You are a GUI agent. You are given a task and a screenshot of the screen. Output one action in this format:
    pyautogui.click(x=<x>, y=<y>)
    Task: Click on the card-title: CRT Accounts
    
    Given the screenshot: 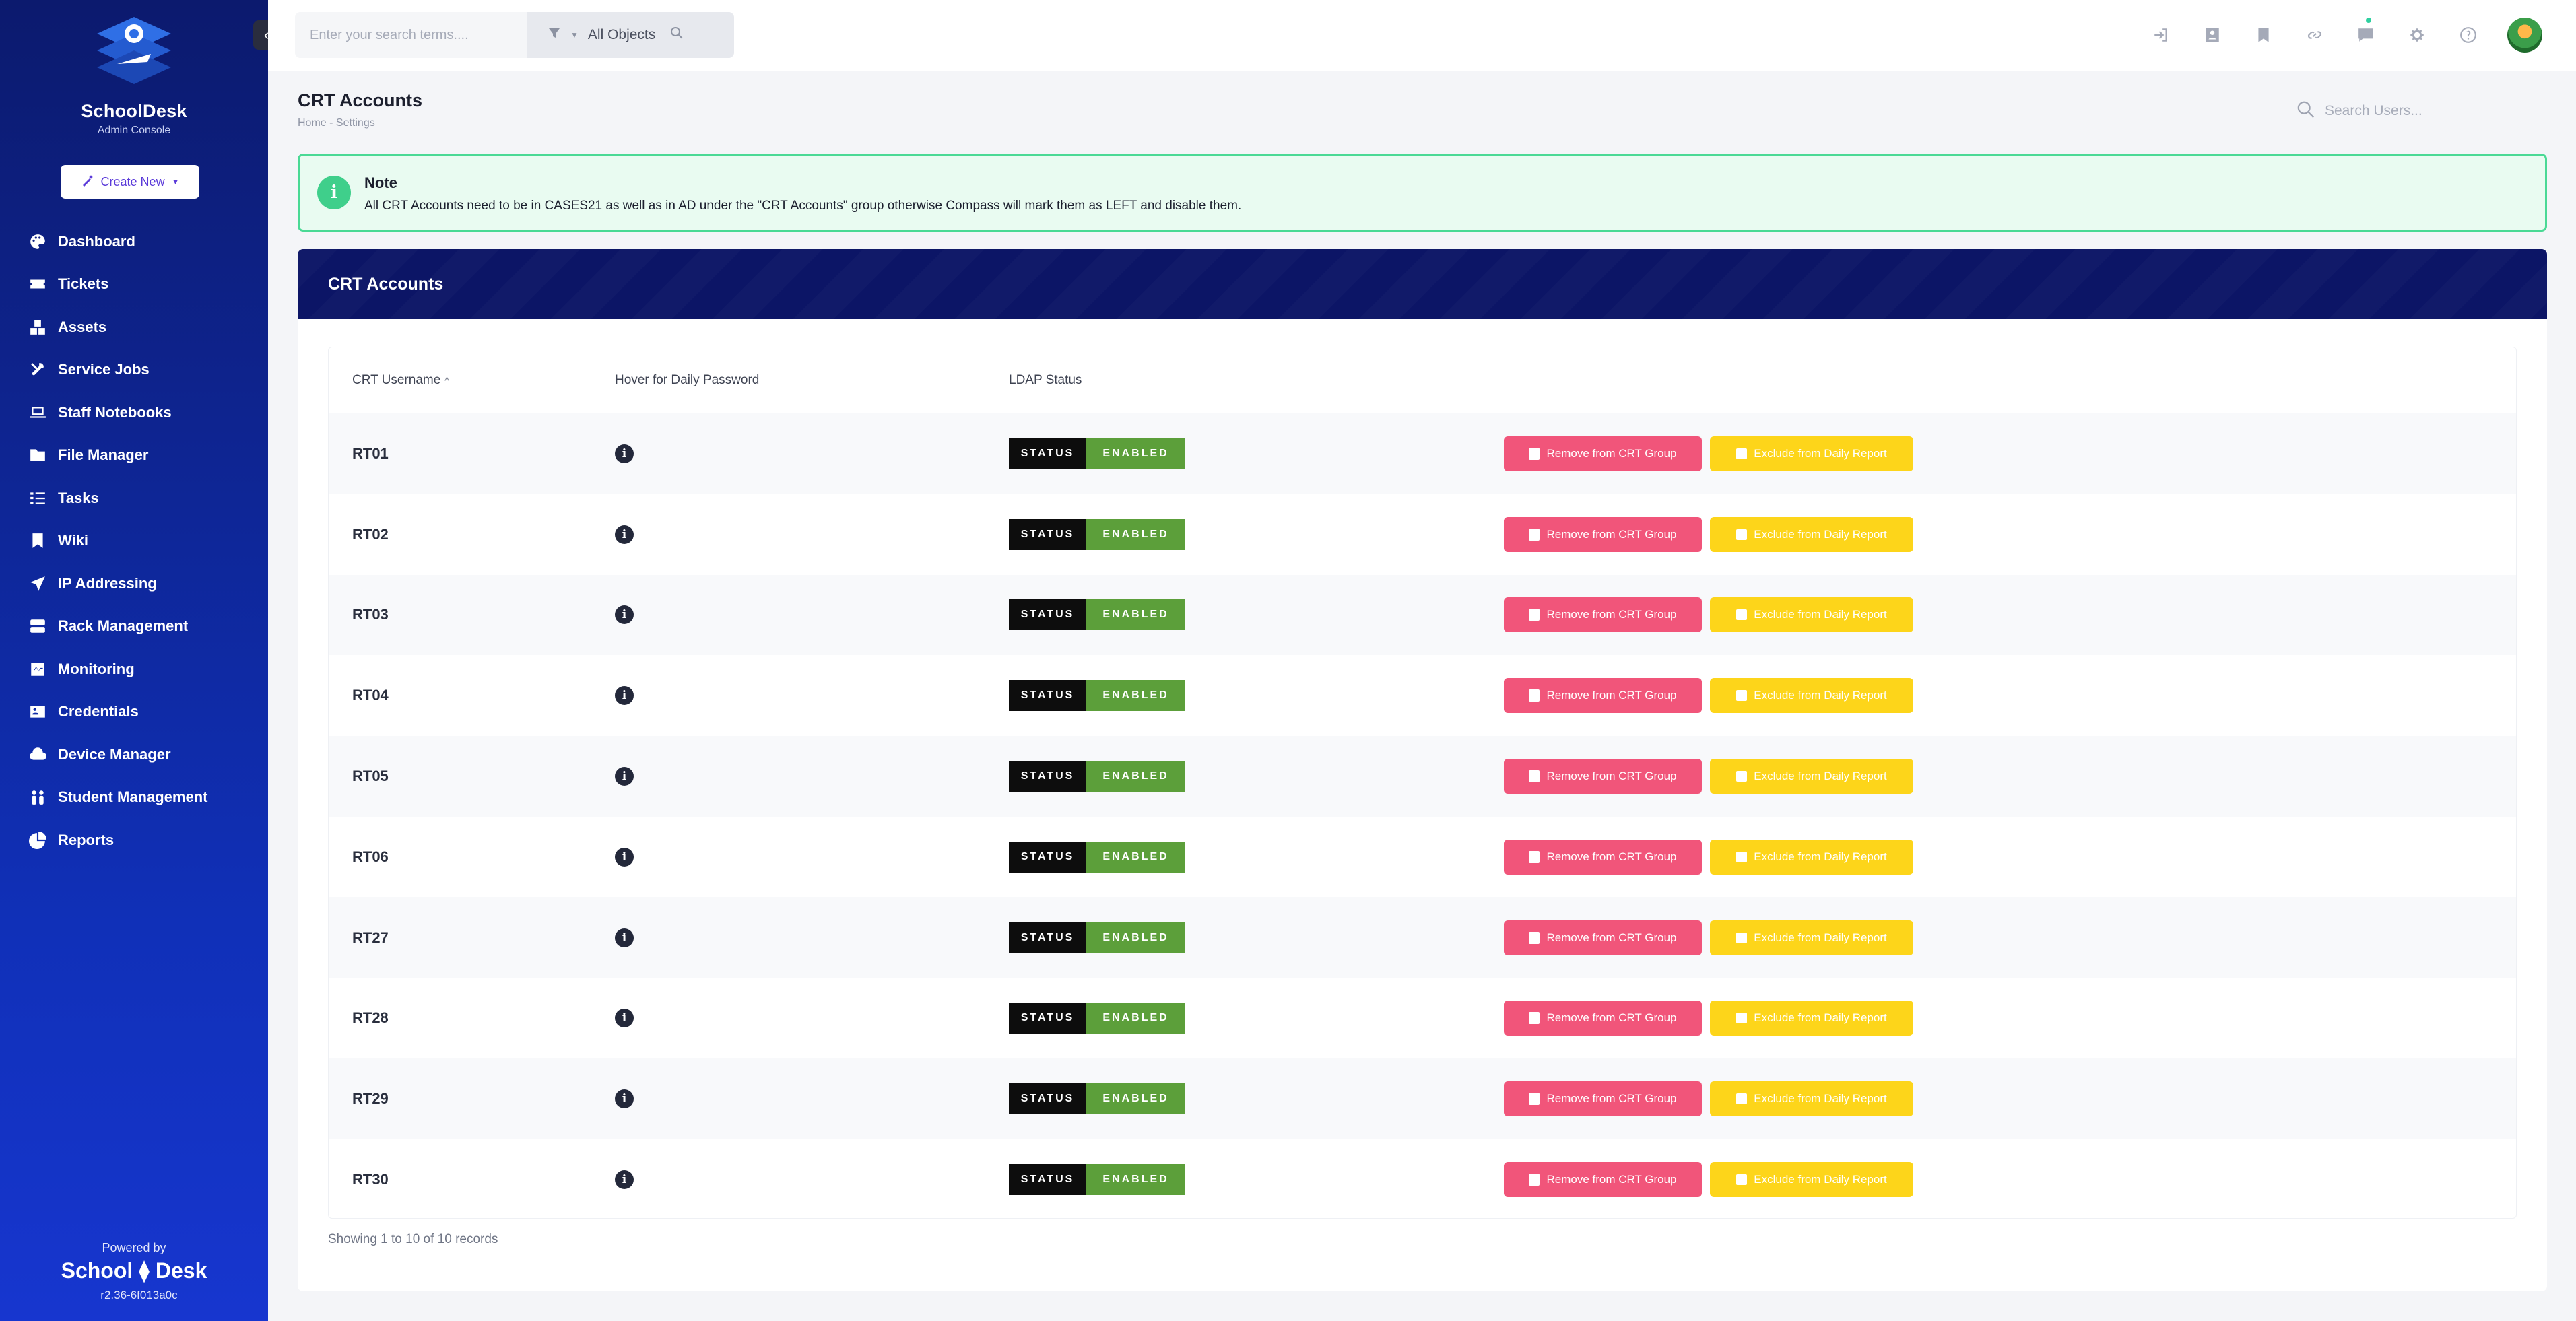 What is the action you would take?
    pyautogui.click(x=1422, y=284)
    